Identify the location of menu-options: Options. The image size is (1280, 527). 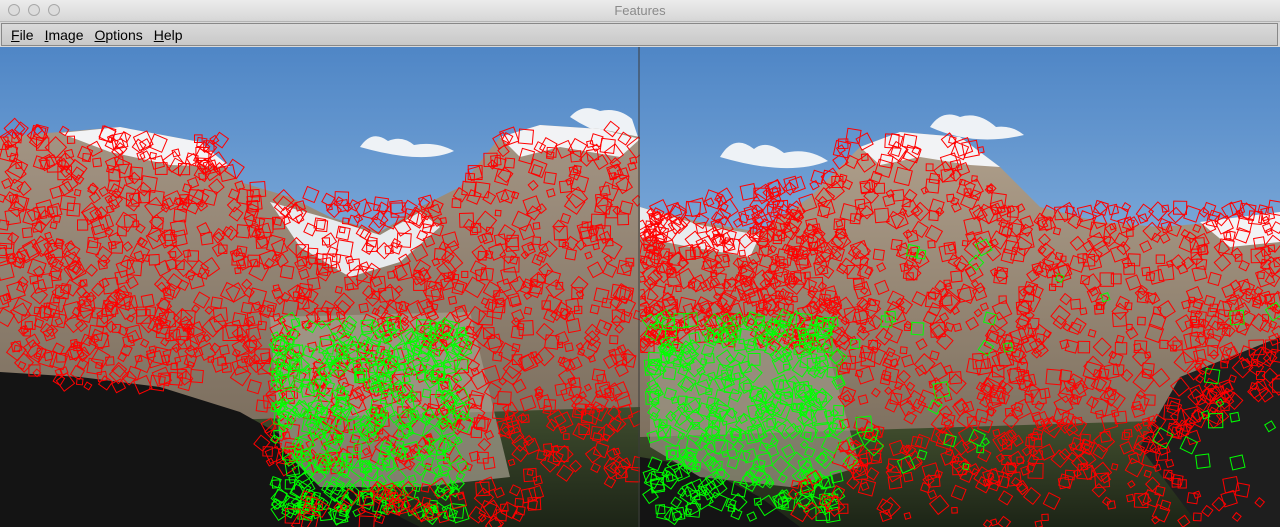
(119, 35).